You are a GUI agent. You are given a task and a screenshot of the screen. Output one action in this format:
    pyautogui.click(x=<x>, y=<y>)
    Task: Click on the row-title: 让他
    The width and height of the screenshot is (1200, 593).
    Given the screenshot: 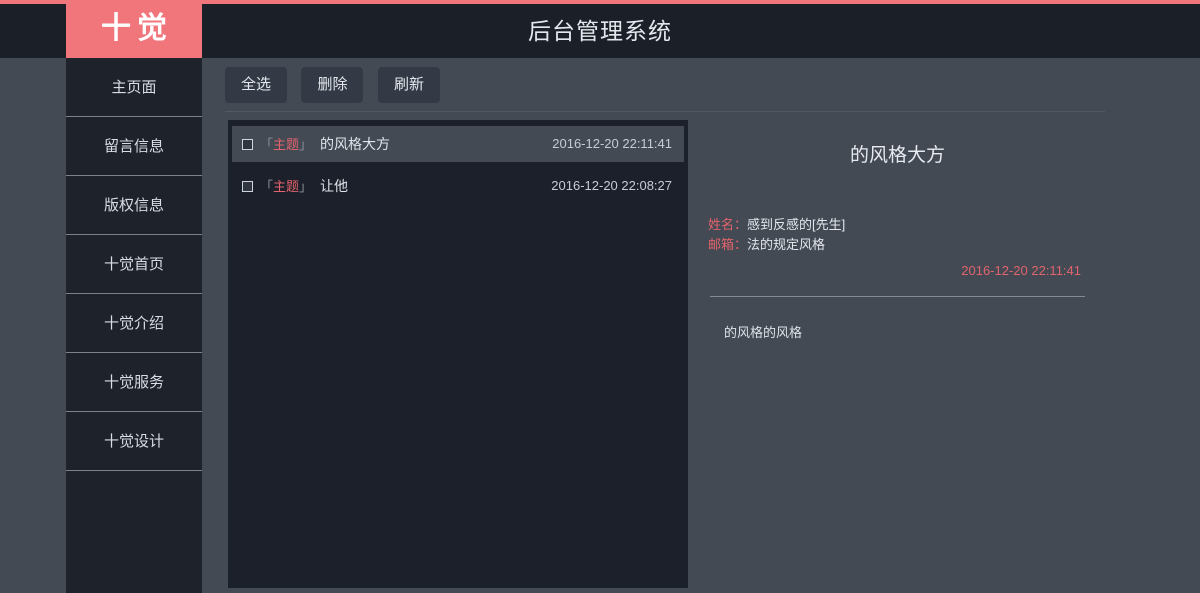 What is the action you would take?
    pyautogui.click(x=334, y=186)
    